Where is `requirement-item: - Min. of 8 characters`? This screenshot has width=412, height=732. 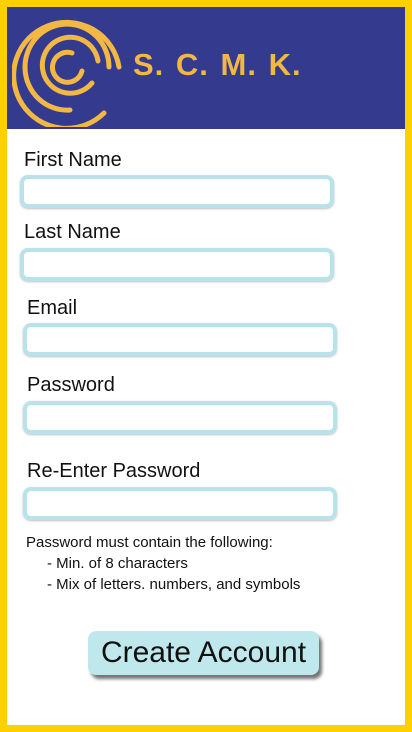
requirement-item: - Min. of 8 characters is located at coordinates (117, 563).